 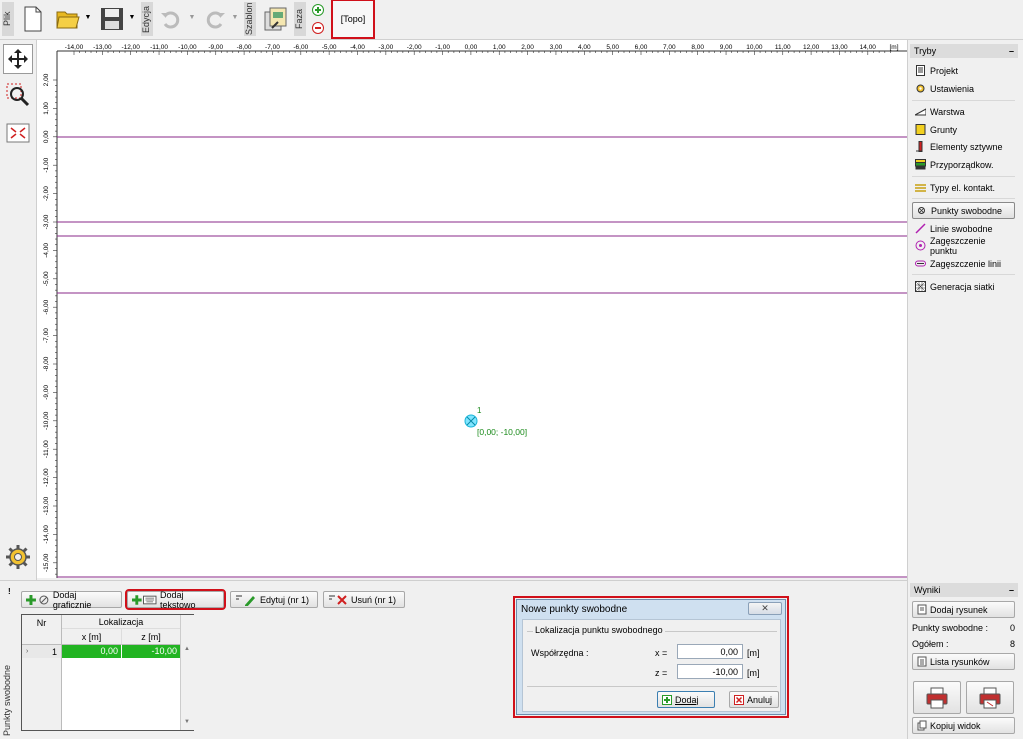 I want to click on ruler-x-label: 2,00, so click(x=527, y=47).